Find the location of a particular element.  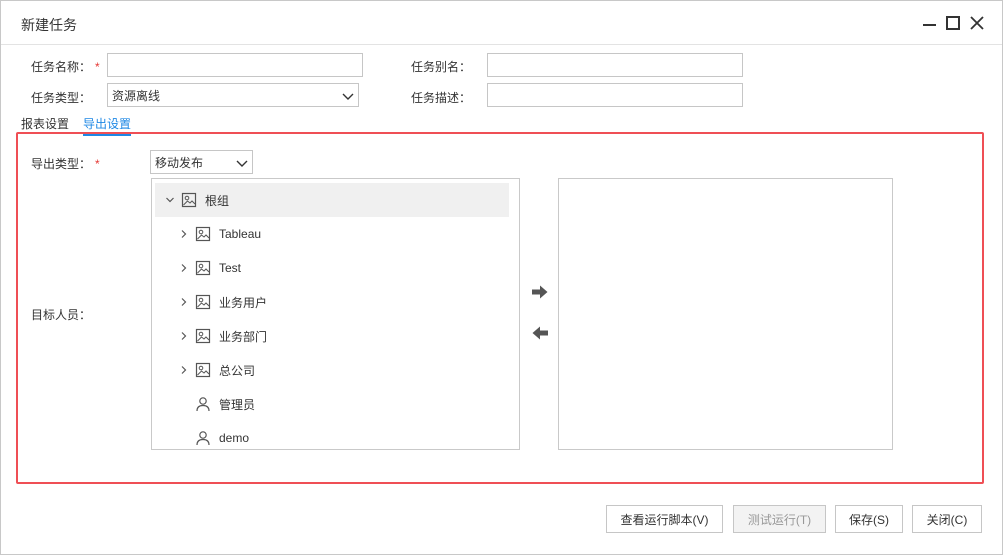

export-type-label-text: 导出类型： is located at coordinates (61, 164).